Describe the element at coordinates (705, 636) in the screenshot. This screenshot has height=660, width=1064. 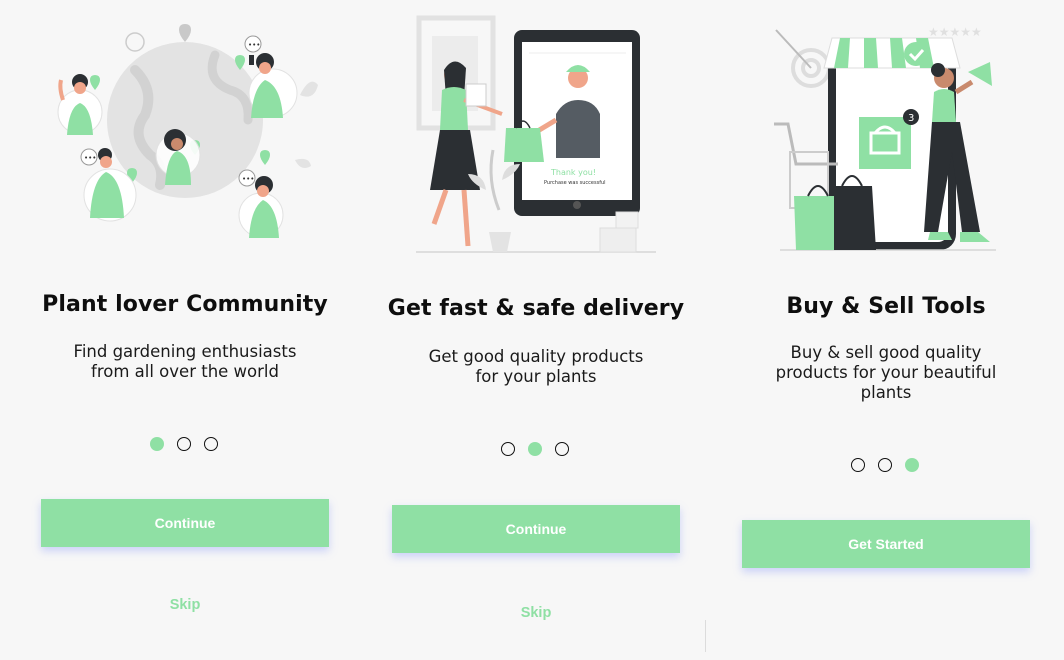
I see `divider` at that location.